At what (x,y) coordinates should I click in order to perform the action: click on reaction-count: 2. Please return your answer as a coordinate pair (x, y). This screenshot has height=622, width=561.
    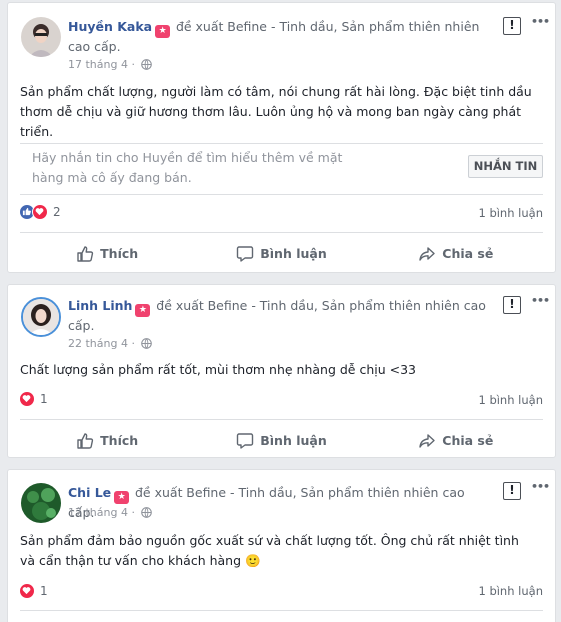
    Looking at the image, I should click on (57, 212).